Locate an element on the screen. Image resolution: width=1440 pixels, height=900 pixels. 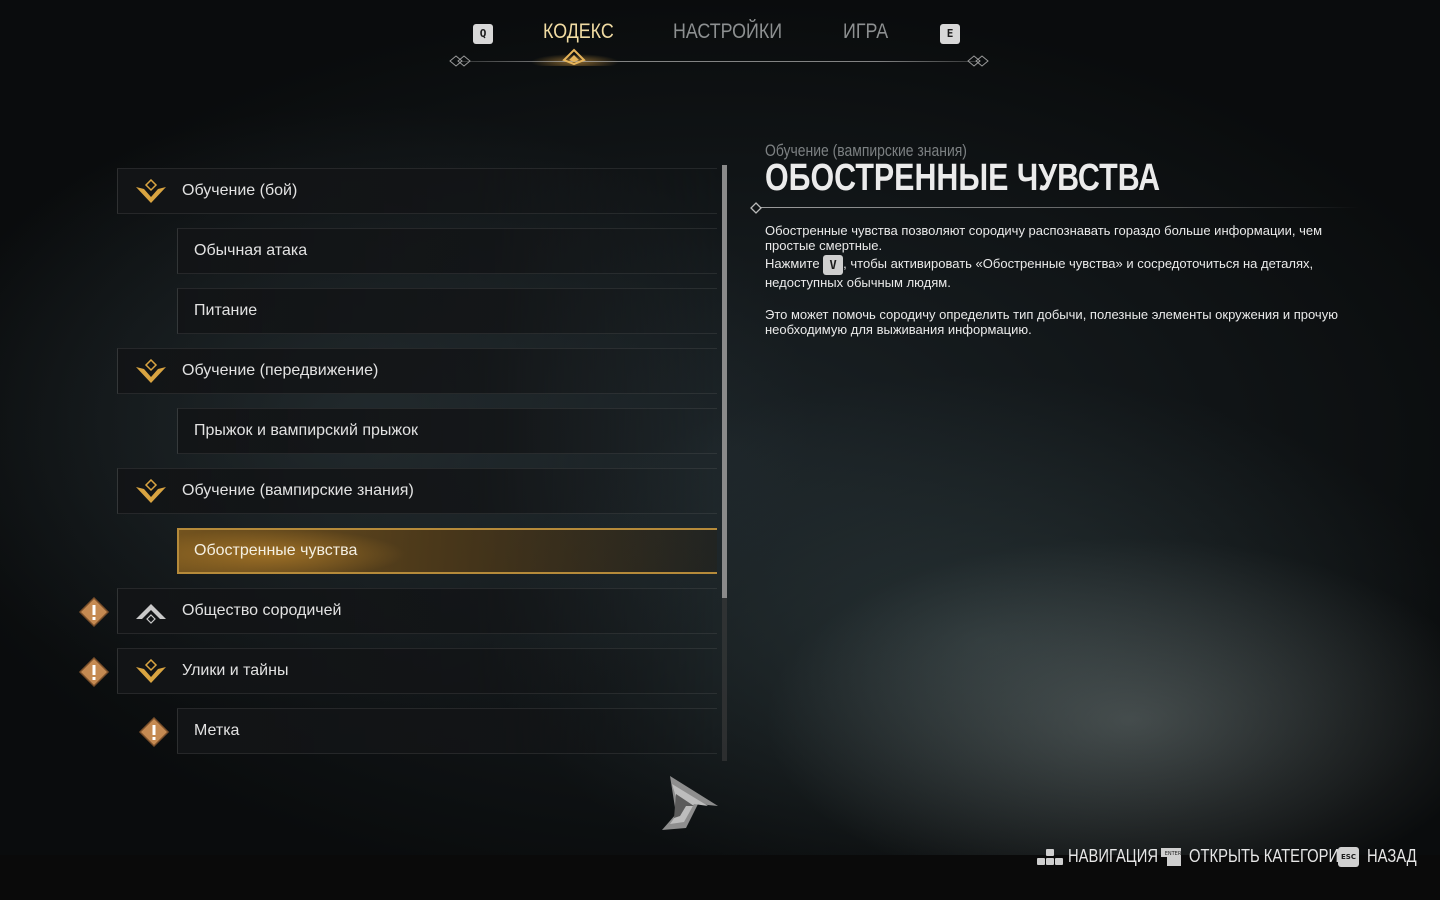
enter-key-caption: ENTER is located at coordinates (1173, 854).